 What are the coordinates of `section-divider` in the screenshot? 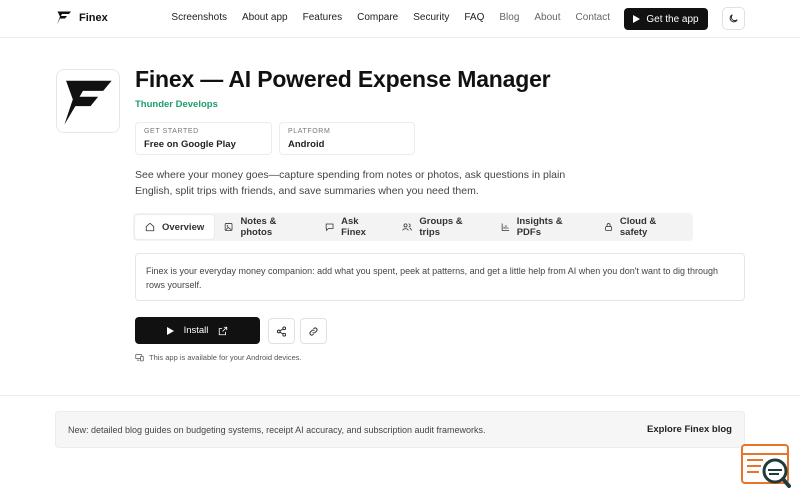 It's located at (400, 395).